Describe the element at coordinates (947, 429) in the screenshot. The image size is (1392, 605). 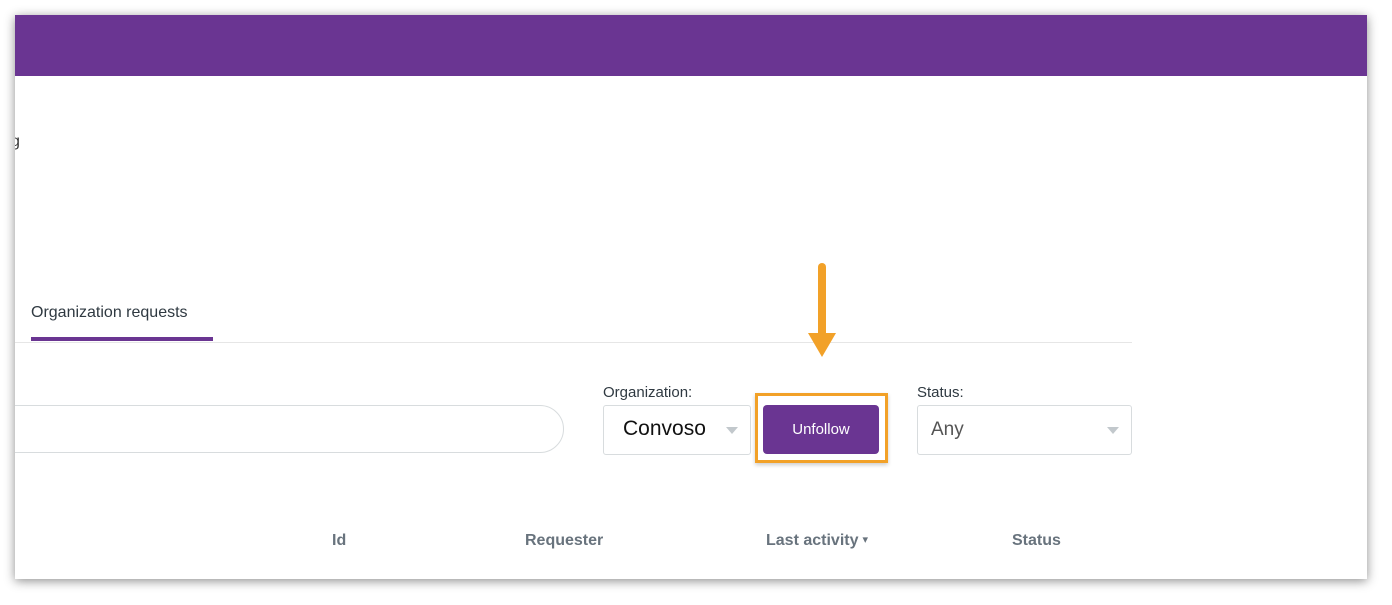
I see `status-value: Any` at that location.